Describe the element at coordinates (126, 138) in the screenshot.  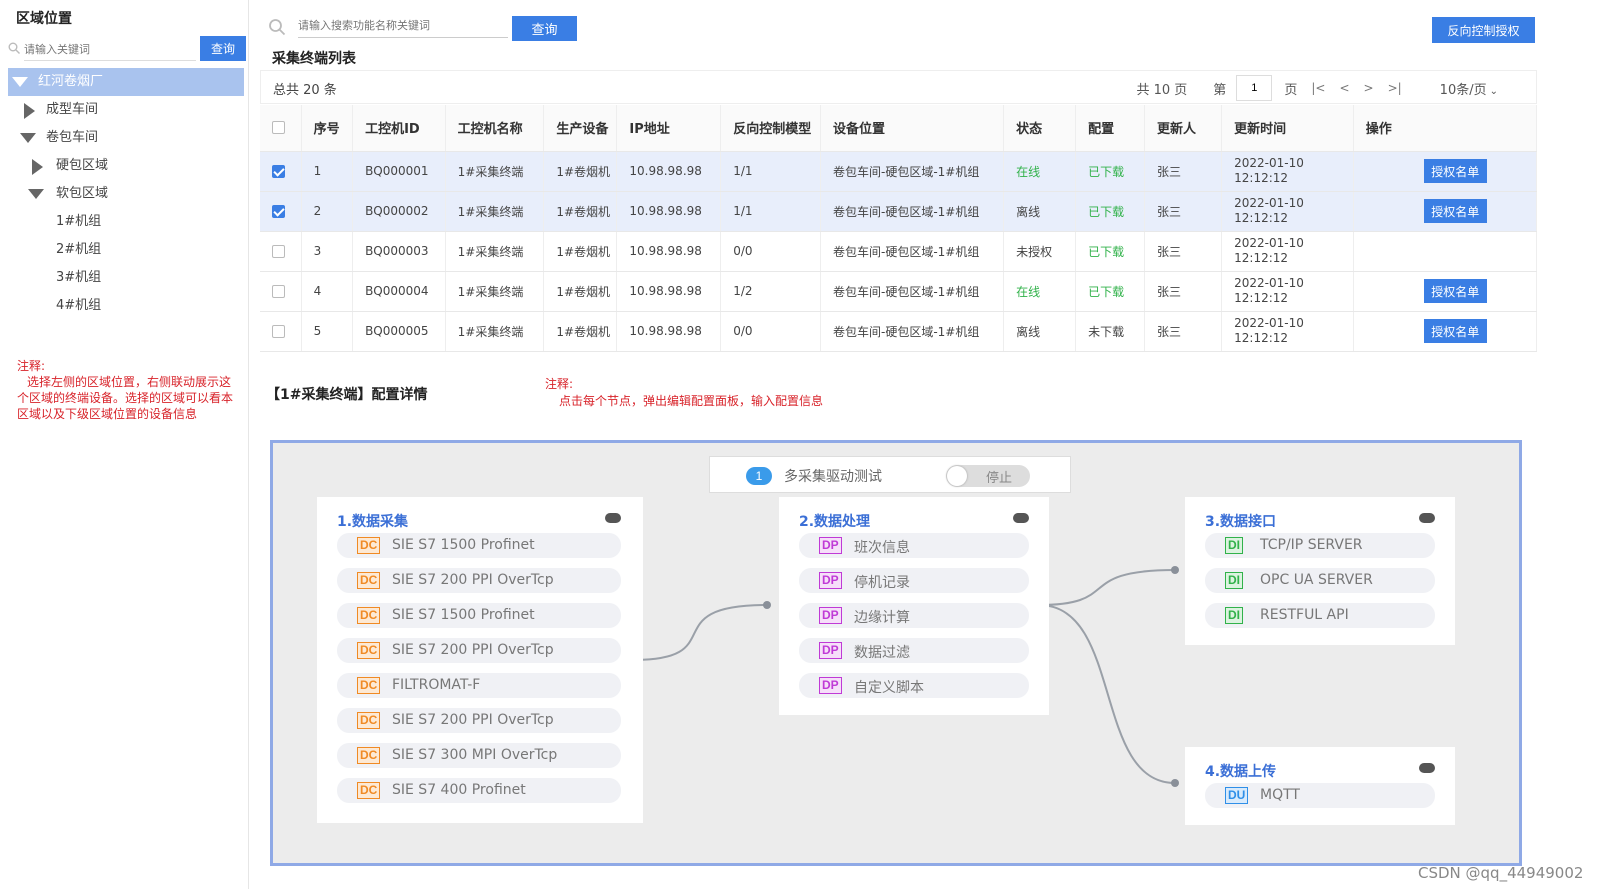
I see `tree-item-juanbao: 卷包车间` at that location.